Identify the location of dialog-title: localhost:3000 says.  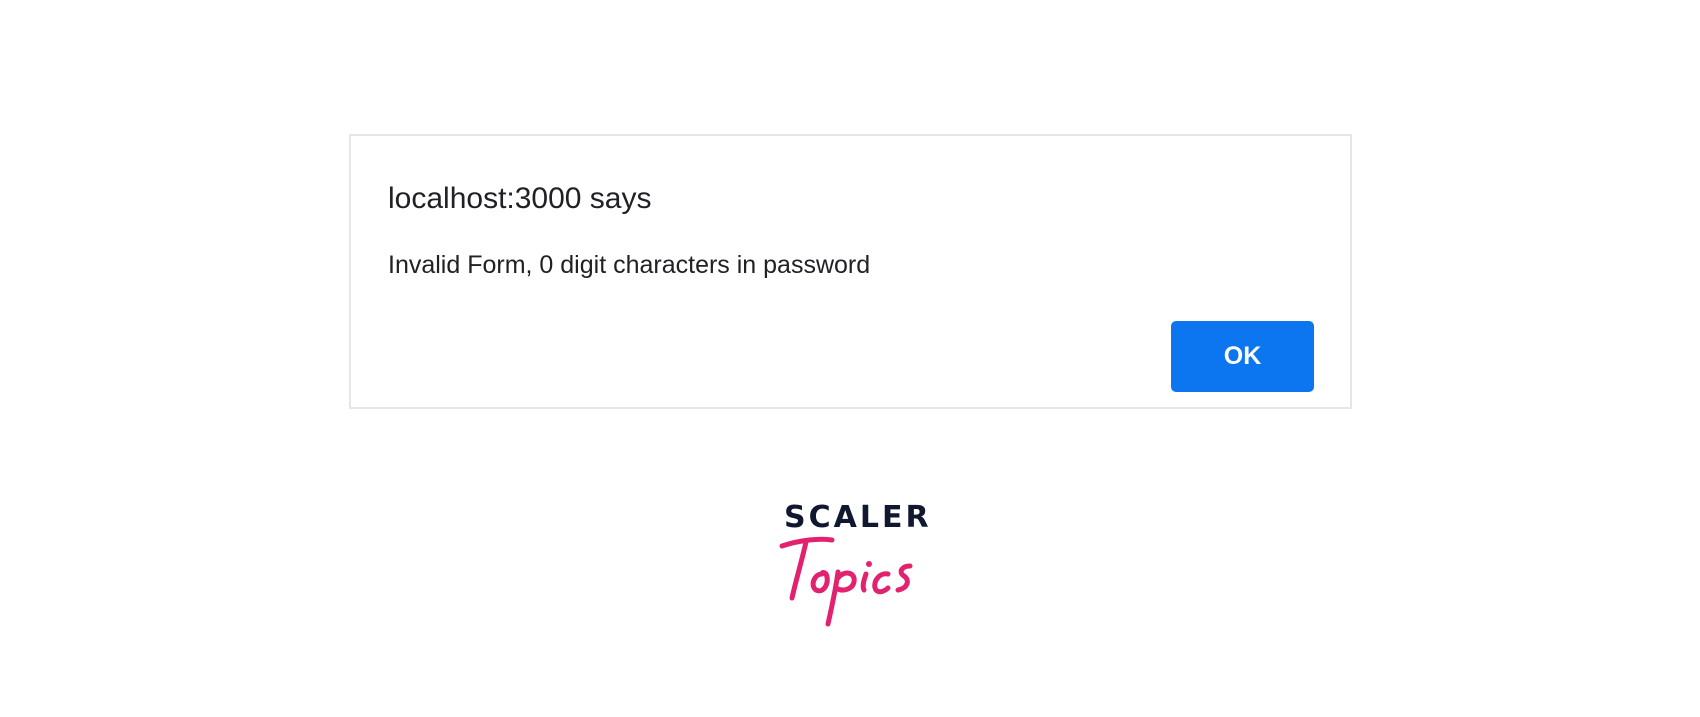
(520, 198).